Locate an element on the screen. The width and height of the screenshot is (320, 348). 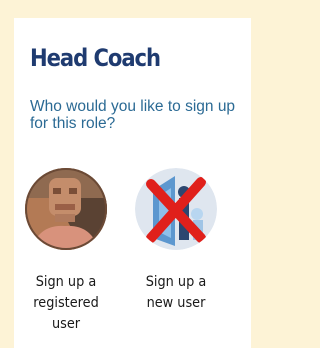
sign-up-new-user-option: Sign up a new user is located at coordinates (176, 241).